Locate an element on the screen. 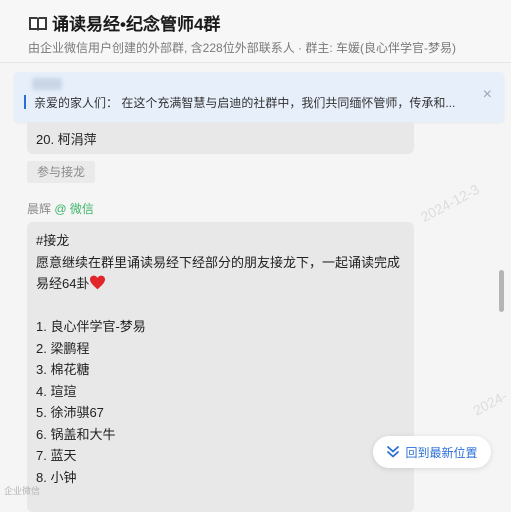 This screenshot has height=512, width=511. chat-title: 诵读易经•纪念管师4群 is located at coordinates (136, 22).